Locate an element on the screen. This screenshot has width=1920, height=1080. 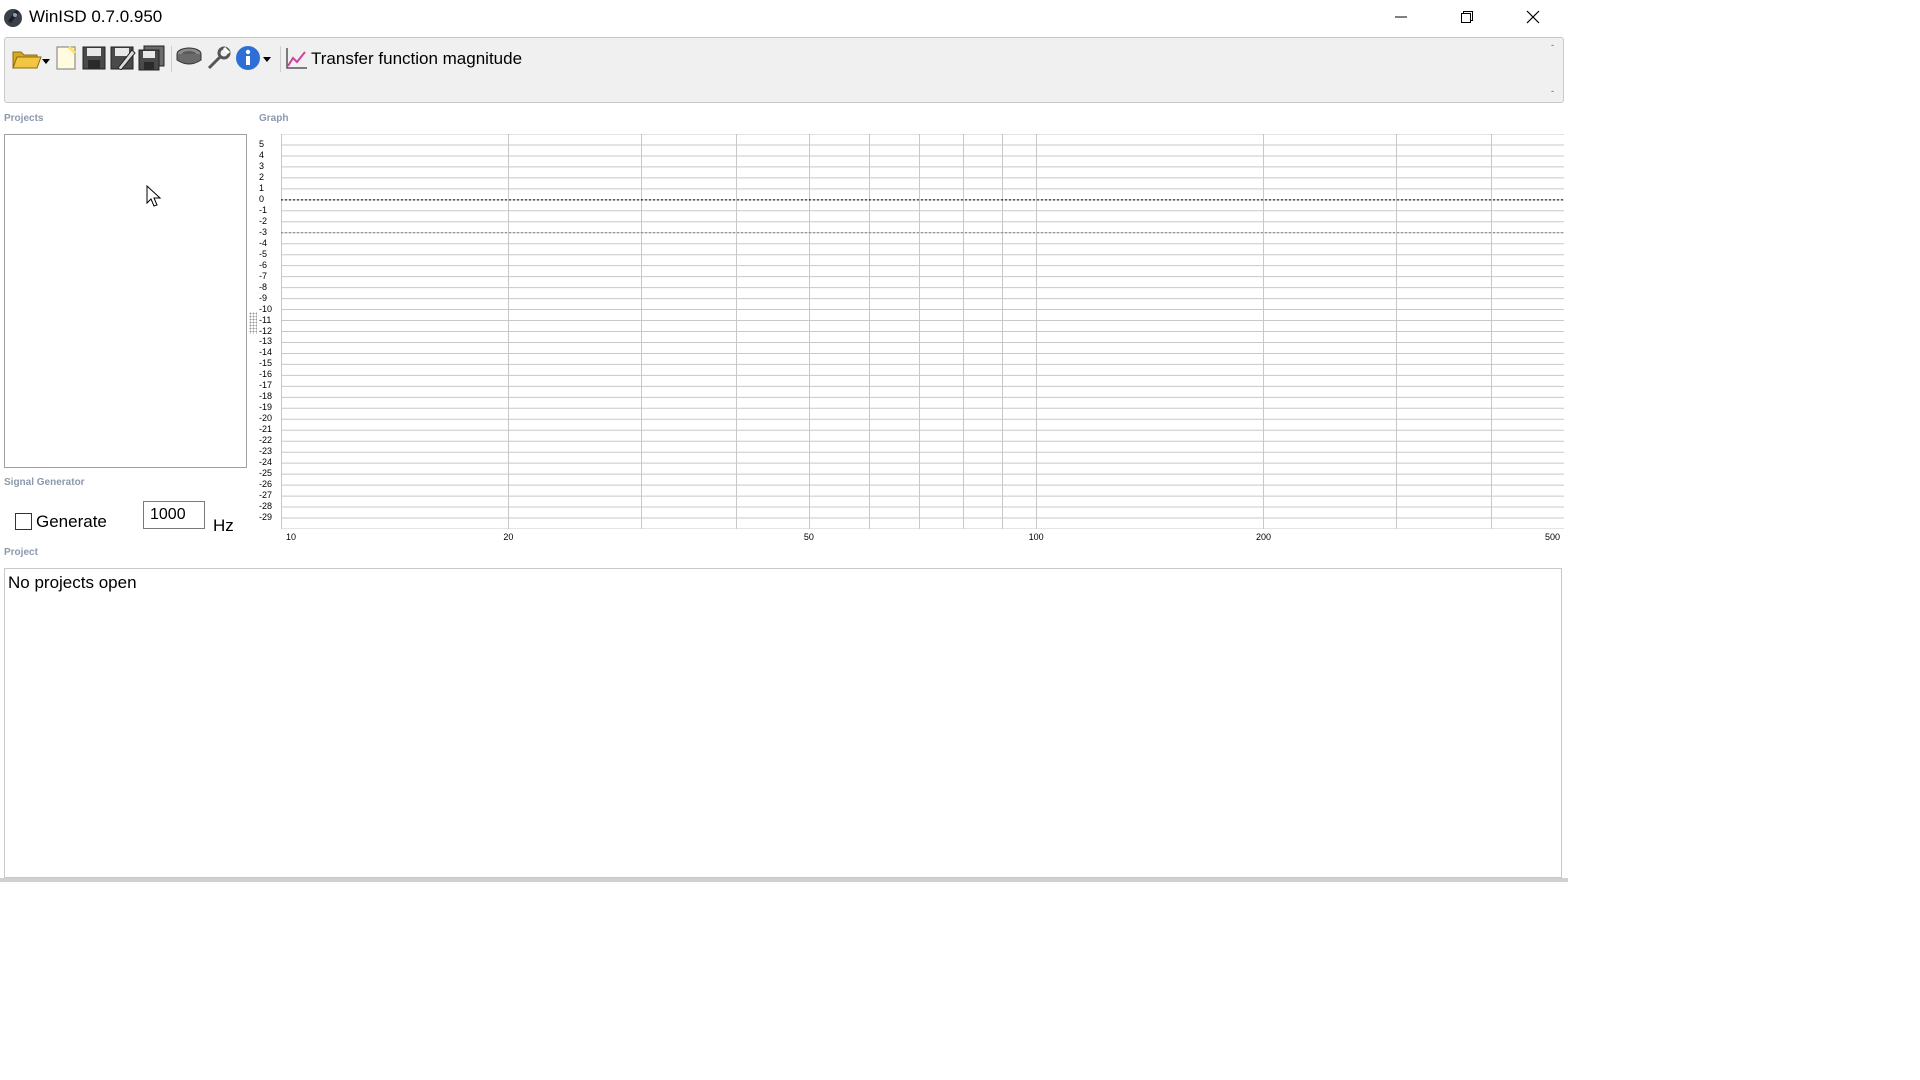
save-all-button is located at coordinates (152, 58).